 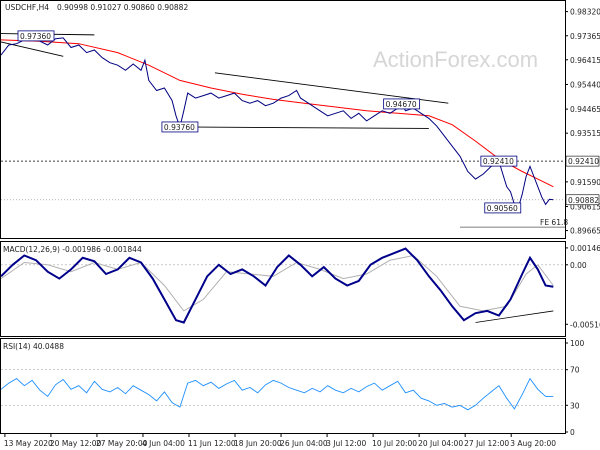 I want to click on macd-signal-line, so click(x=277, y=283).